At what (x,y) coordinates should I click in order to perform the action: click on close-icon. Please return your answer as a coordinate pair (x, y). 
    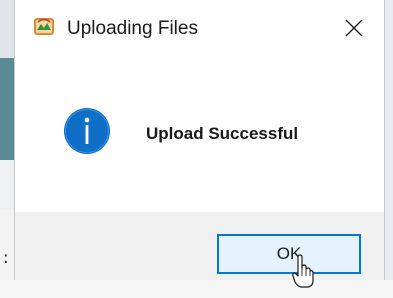
    Looking at the image, I should click on (354, 28).